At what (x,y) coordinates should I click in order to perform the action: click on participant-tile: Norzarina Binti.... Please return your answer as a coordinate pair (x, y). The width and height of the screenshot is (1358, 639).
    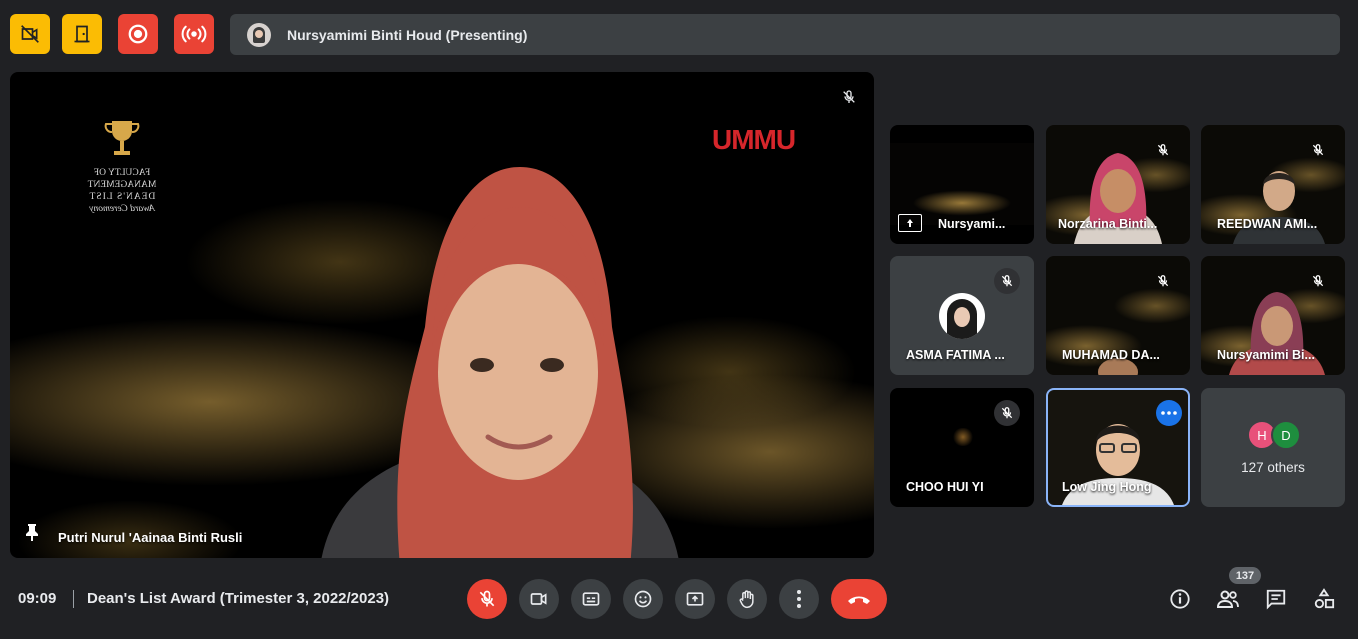
    Looking at the image, I should click on (1118, 184).